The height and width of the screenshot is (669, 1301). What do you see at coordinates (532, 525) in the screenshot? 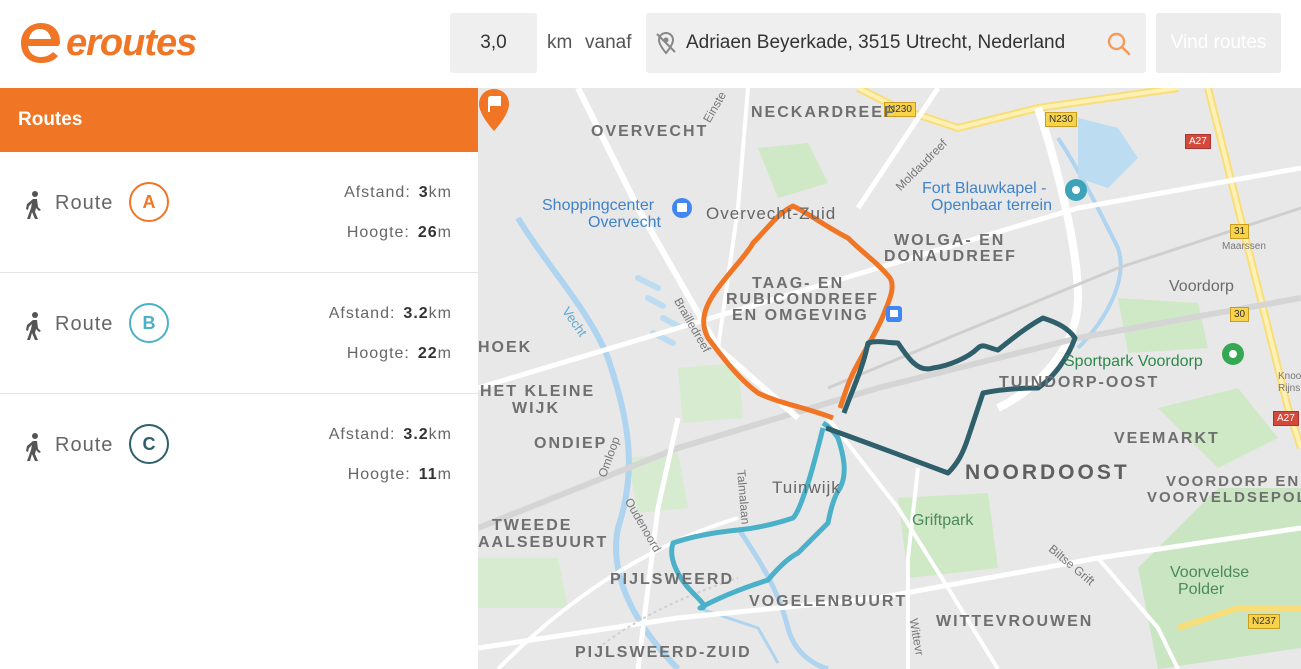
I see `map-label: TWEEDE` at bounding box center [532, 525].